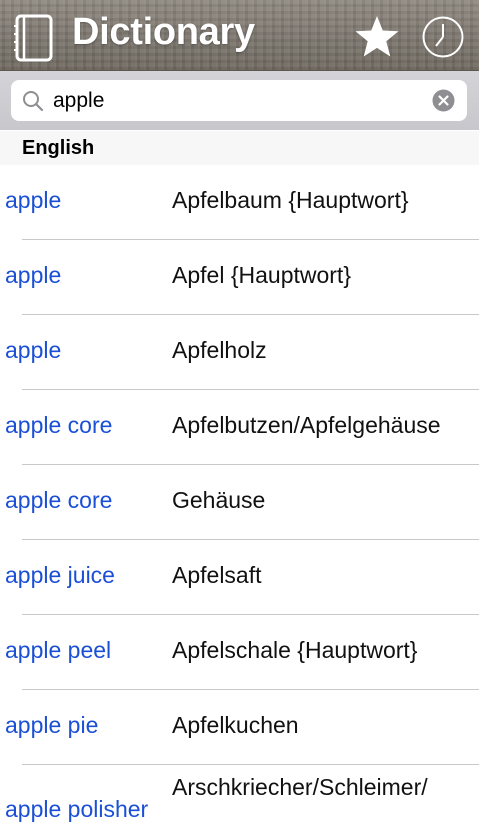 This screenshot has height=840, width=479. Describe the element at coordinates (163, 32) in the screenshot. I see `app-title: Dictionary` at that location.